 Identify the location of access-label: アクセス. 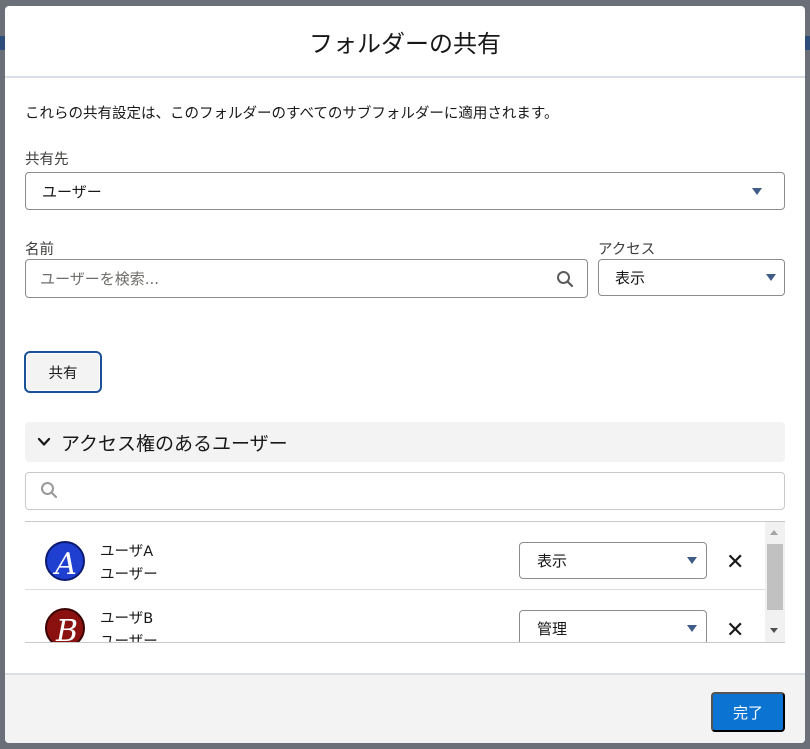
(627, 250).